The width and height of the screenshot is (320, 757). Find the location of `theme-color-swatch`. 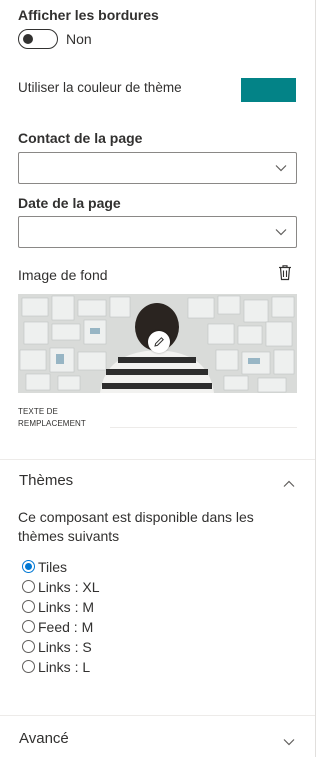

theme-color-swatch is located at coordinates (268, 90).